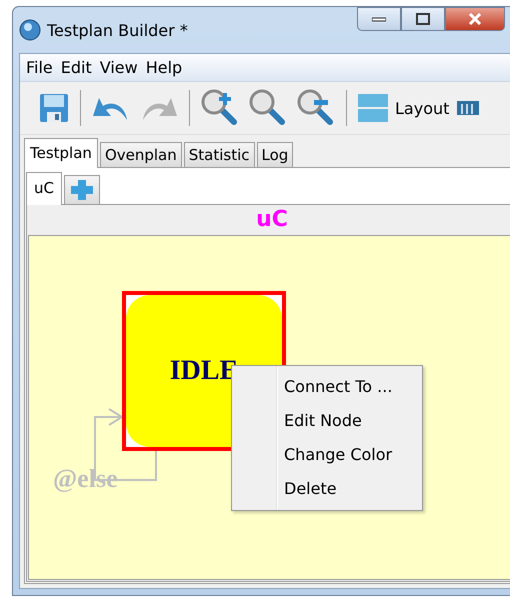  Describe the element at coordinates (468, 108) in the screenshot. I see `grid-icon` at that location.